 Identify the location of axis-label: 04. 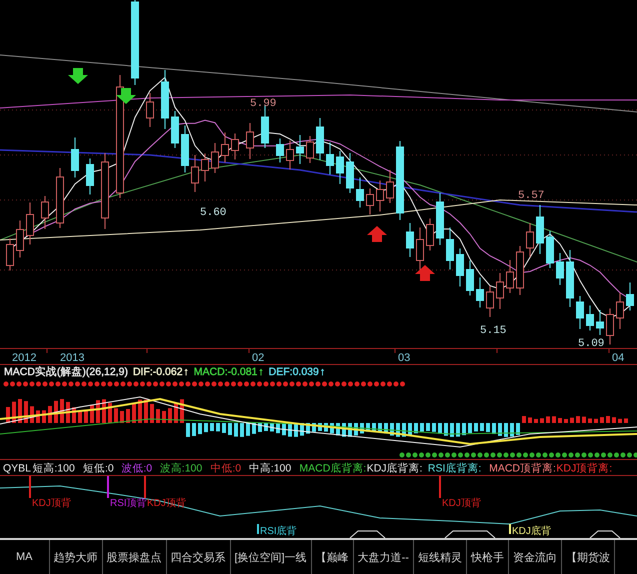
(618, 358).